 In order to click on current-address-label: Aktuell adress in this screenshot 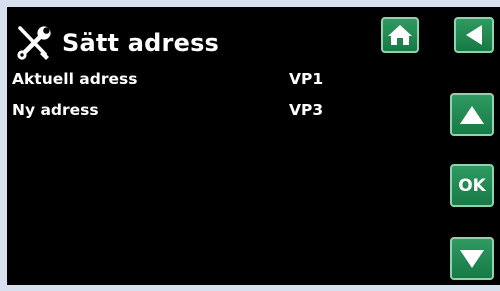, I will do `click(75, 79)`.